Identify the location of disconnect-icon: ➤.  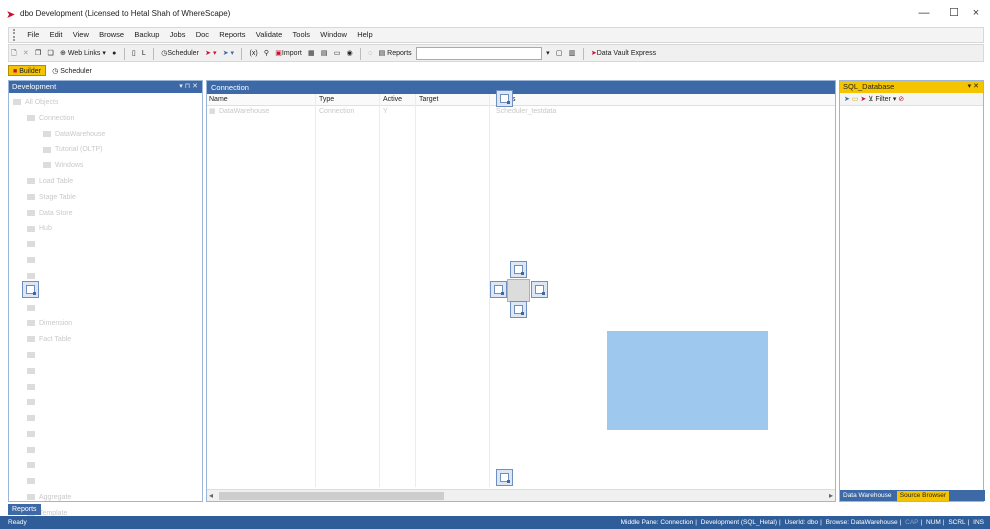
(863, 99).